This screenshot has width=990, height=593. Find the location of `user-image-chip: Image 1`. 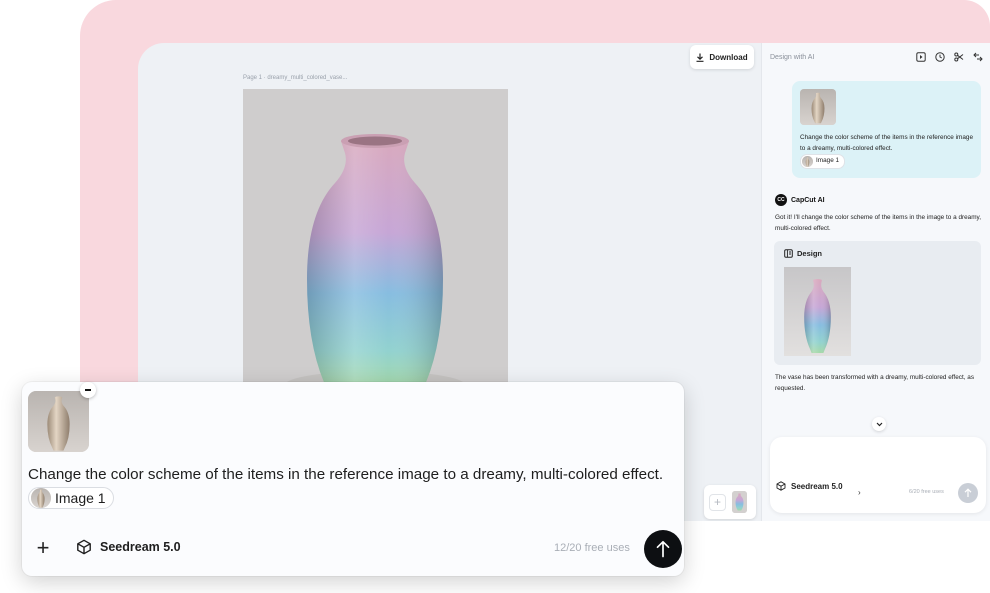

user-image-chip: Image 1 is located at coordinates (823, 161).